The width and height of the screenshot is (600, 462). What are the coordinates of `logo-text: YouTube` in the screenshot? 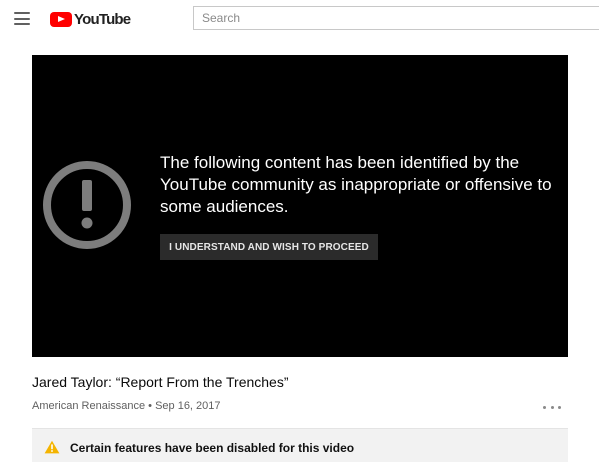 It's located at (102, 19).